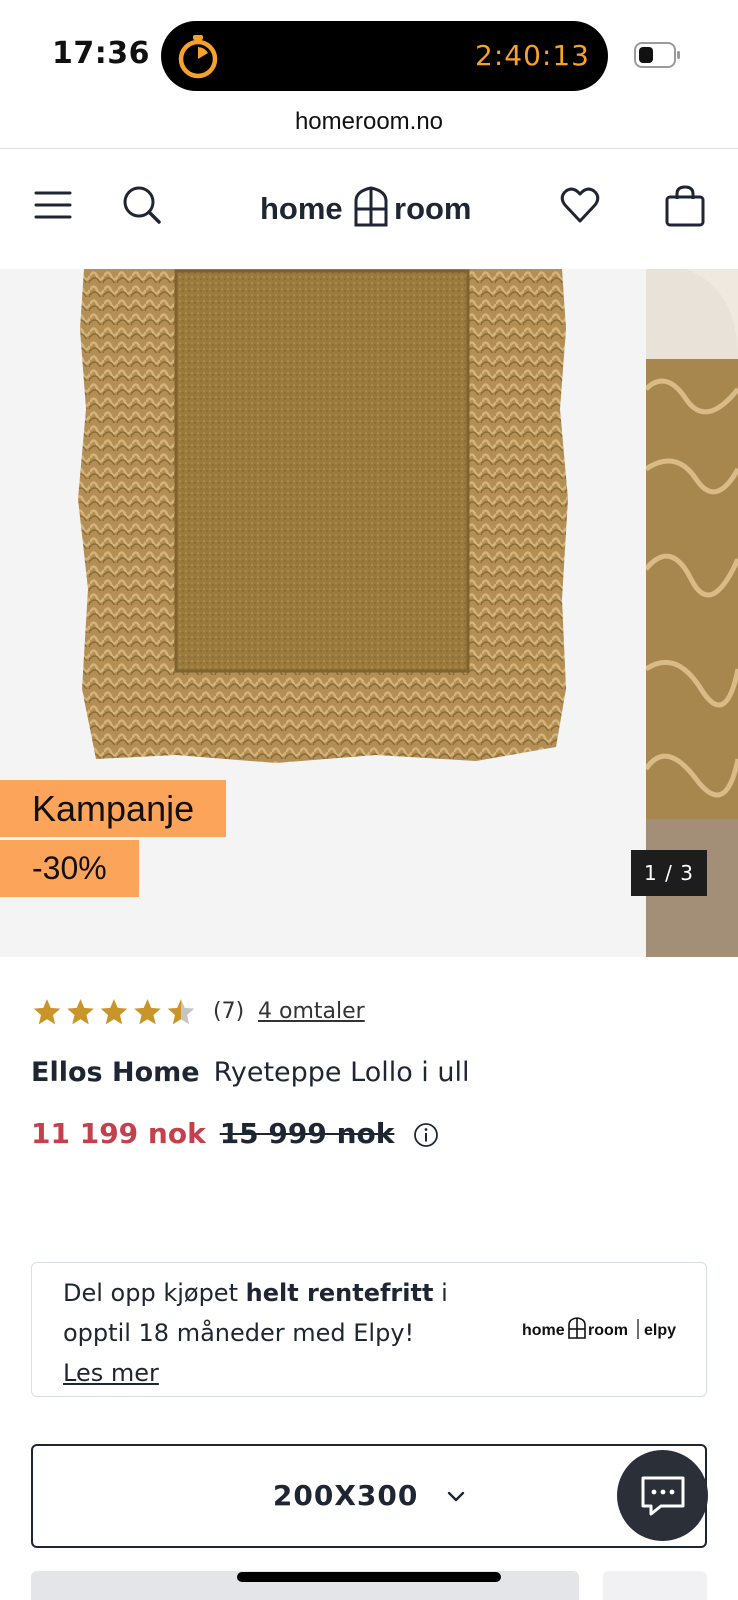  What do you see at coordinates (111, 1373) in the screenshot?
I see `read-more-link: Les mer` at bounding box center [111, 1373].